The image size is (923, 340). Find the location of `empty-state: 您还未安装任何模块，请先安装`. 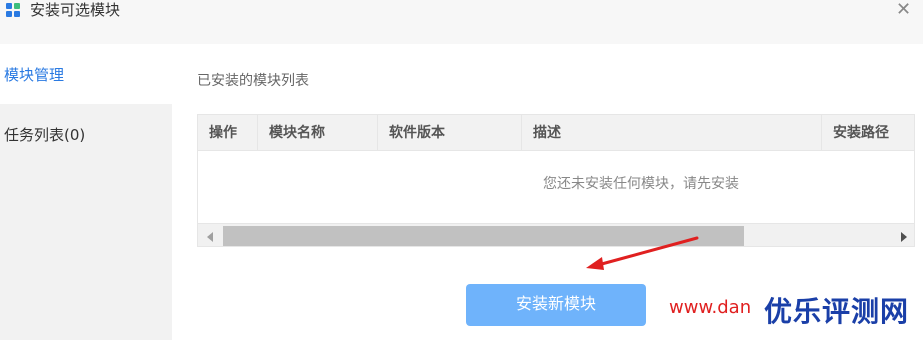

empty-state: 您还未安装任何模块，请先安装 is located at coordinates (556, 183).